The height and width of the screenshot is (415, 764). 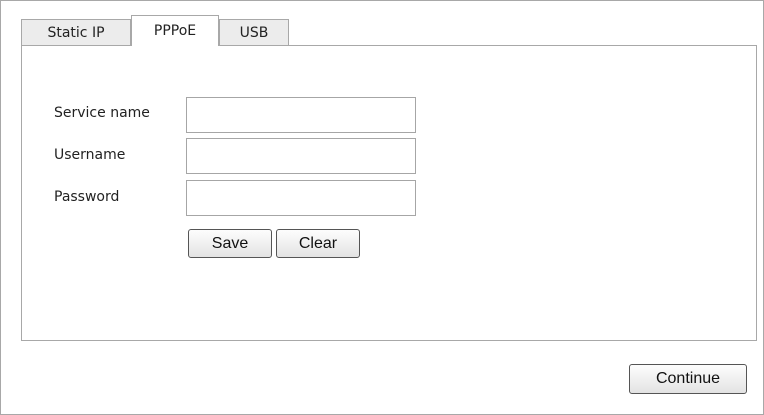 I want to click on username-label: Username, so click(x=90, y=155).